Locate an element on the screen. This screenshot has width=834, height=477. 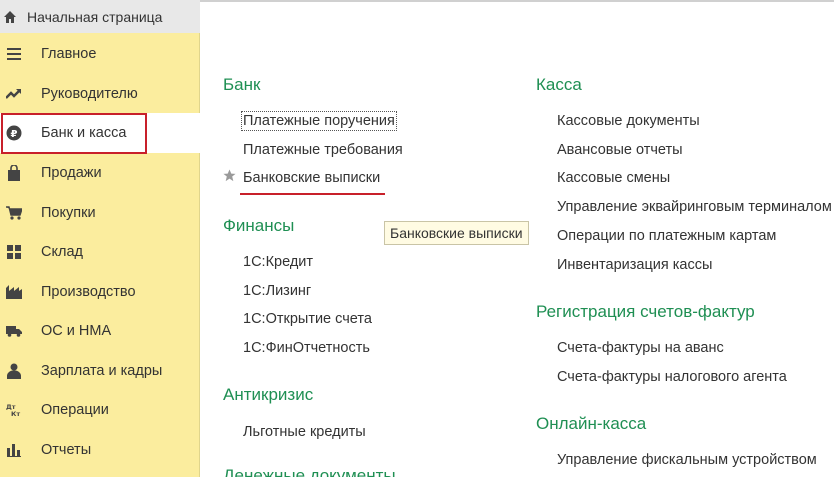
section-title-invoices: Регистрация счетов-фактур is located at coordinates (645, 311).